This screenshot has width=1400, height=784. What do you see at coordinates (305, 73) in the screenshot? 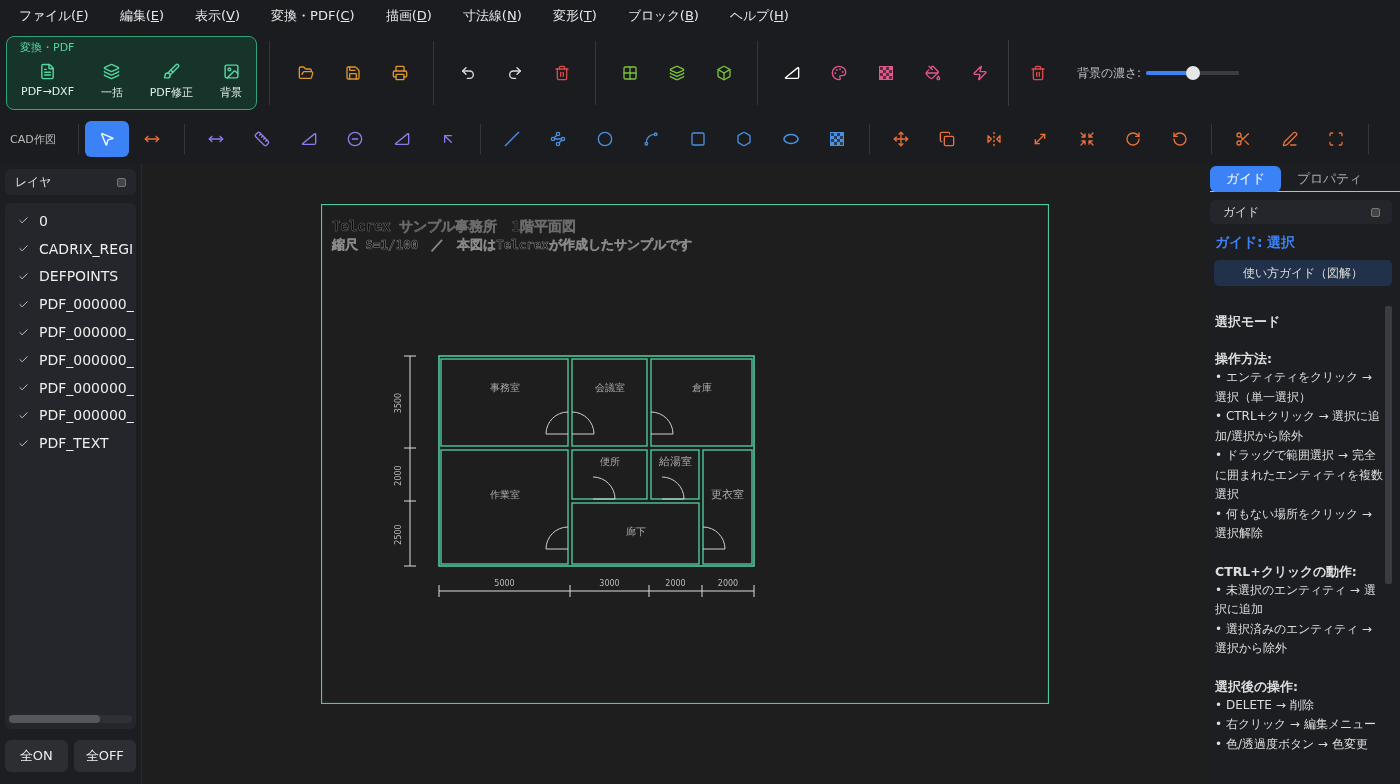
I see `folder-icon` at bounding box center [305, 73].